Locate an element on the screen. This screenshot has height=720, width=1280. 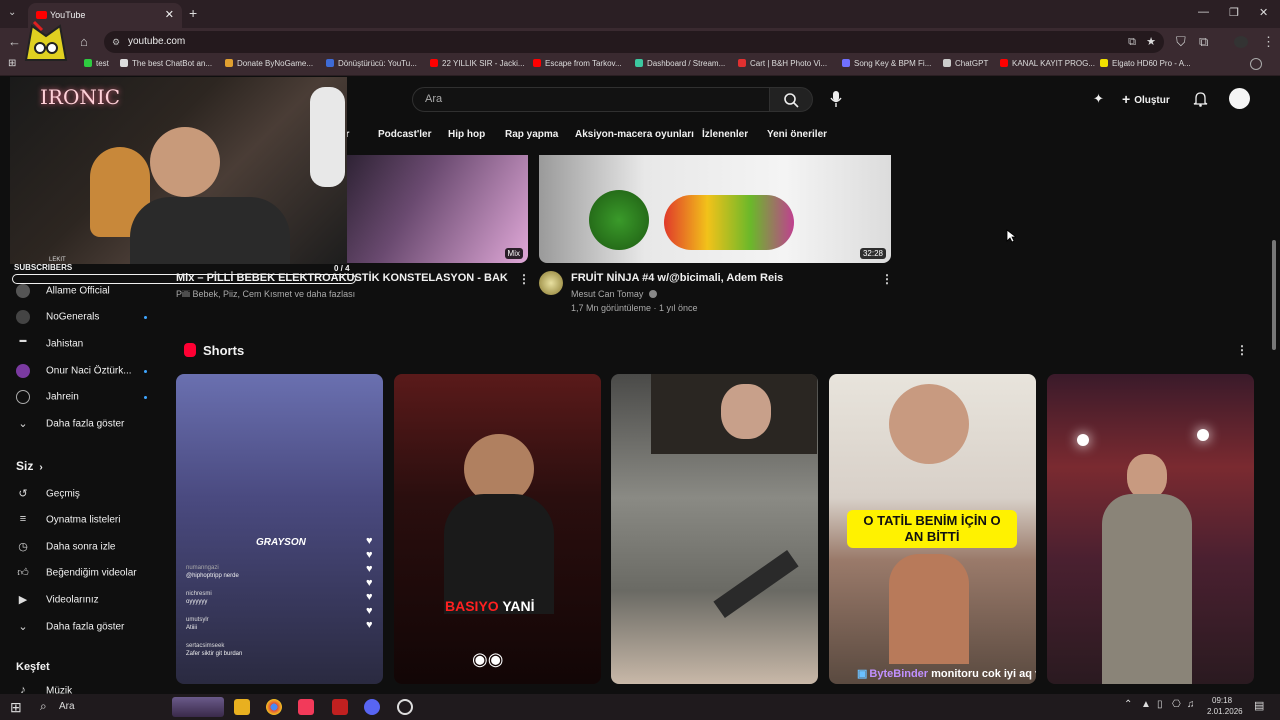
shorts-more-icon: ⋮ is located at coordinates (1242, 350).